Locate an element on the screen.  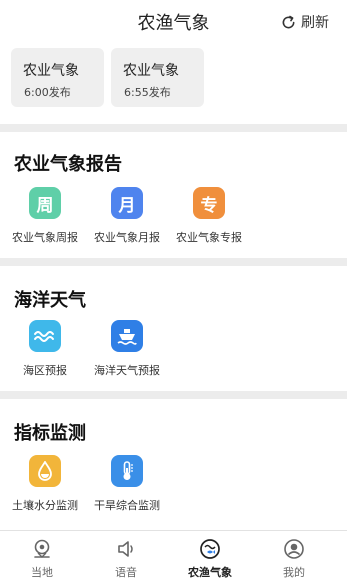
refresh-icon is located at coordinates (288, 21).